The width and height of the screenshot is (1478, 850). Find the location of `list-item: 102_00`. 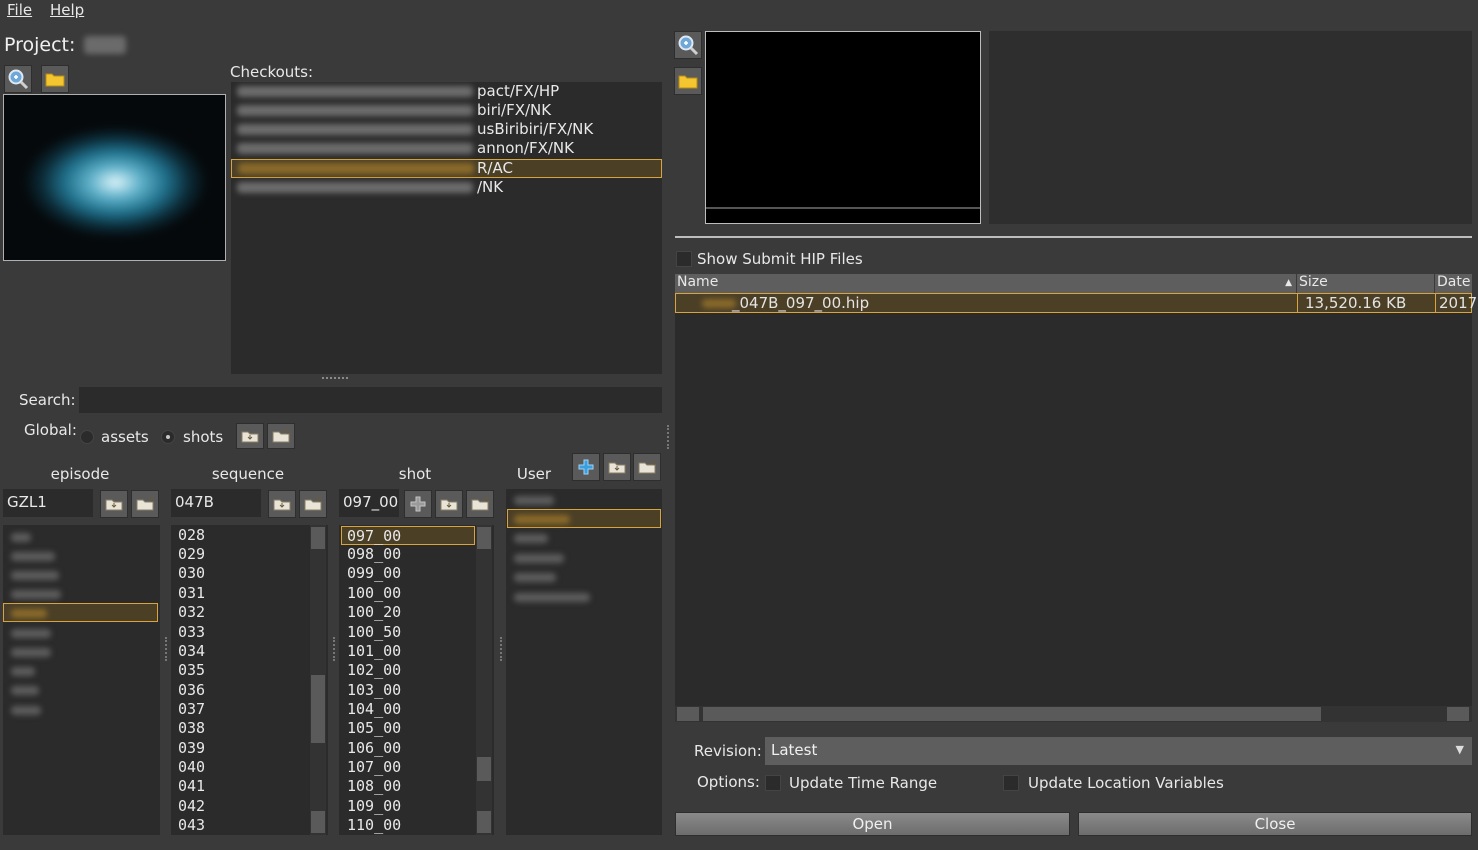

list-item: 102_00 is located at coordinates (374, 670).